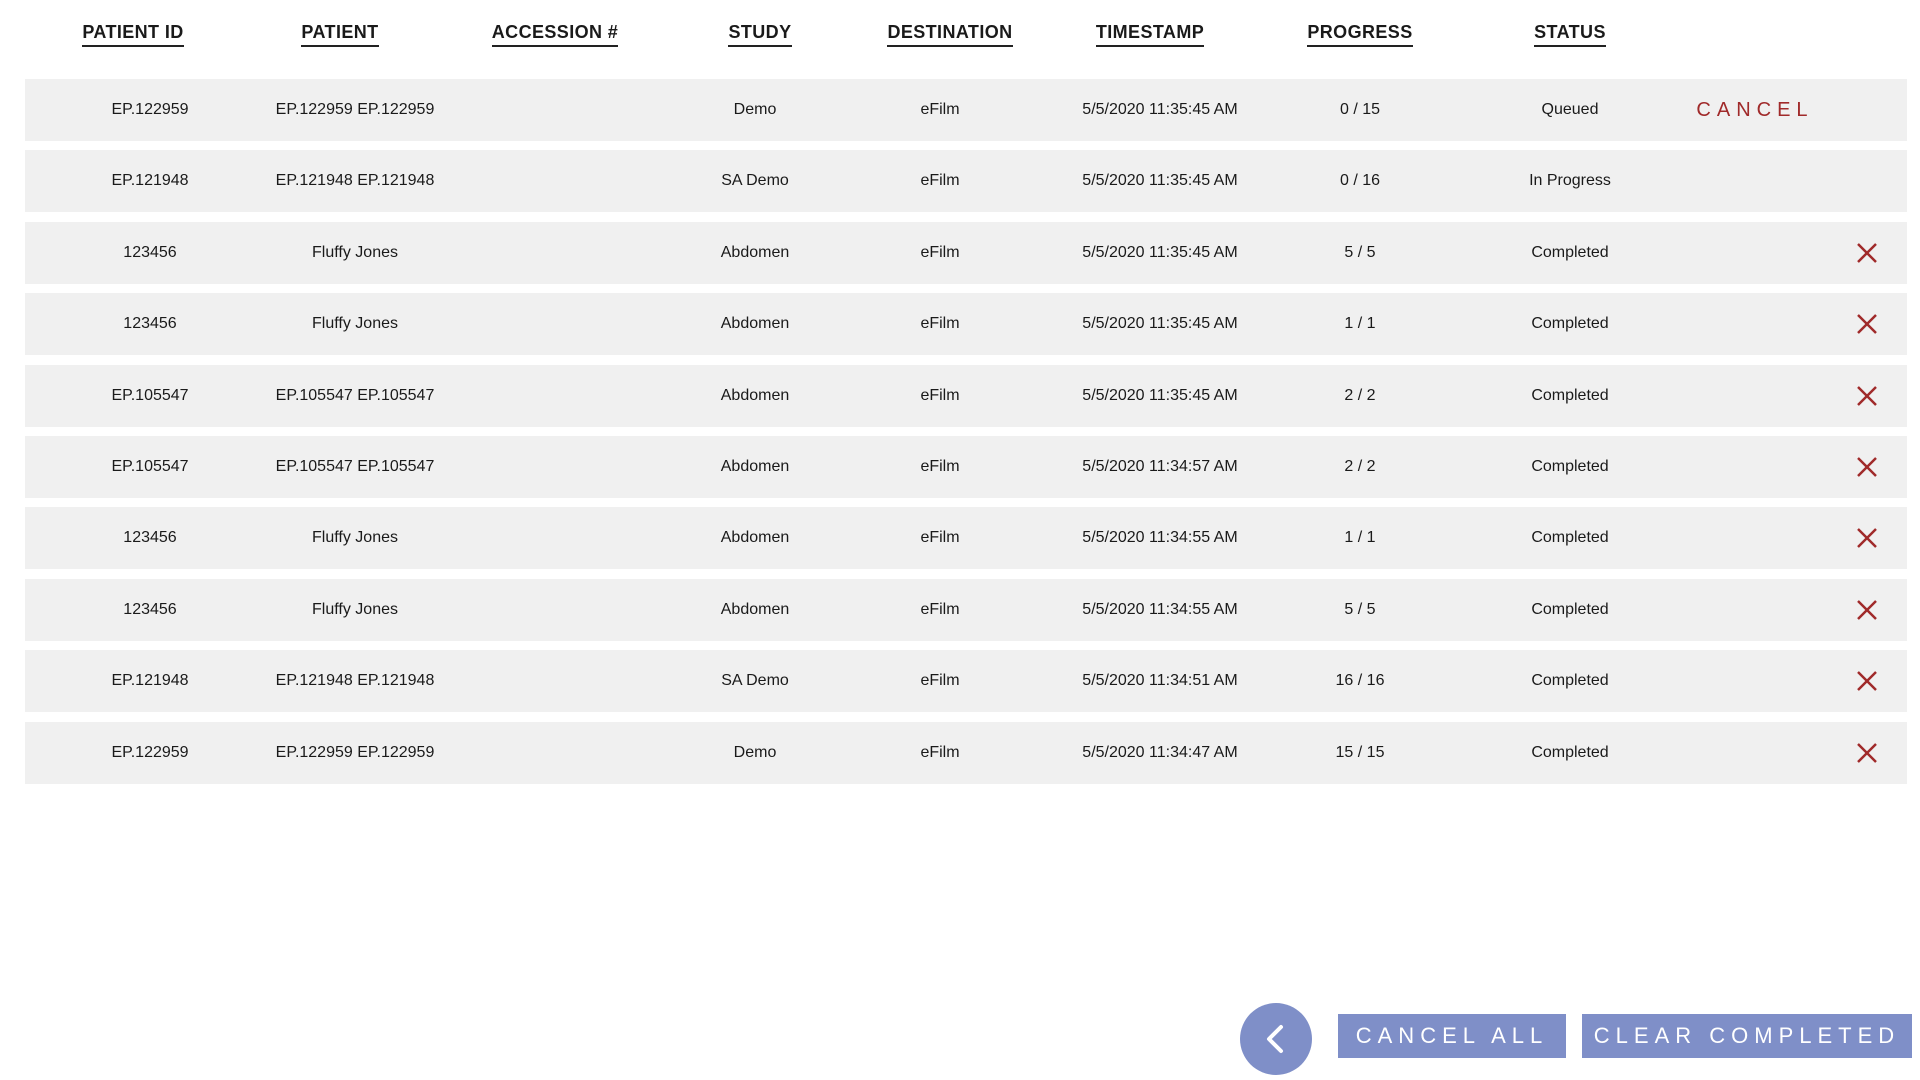  Describe the element at coordinates (760, 34) in the screenshot. I see `header-study: STUDY` at that location.